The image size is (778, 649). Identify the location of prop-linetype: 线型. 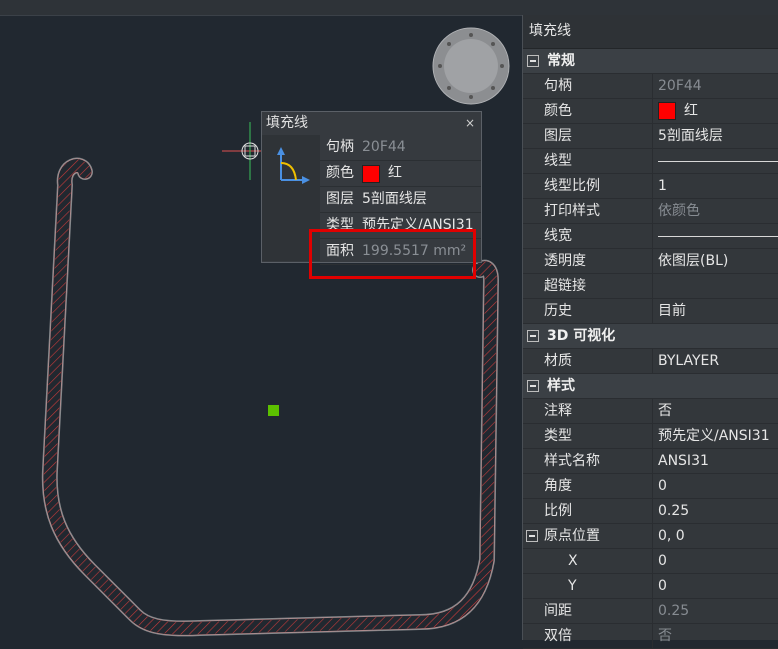
(650, 161).